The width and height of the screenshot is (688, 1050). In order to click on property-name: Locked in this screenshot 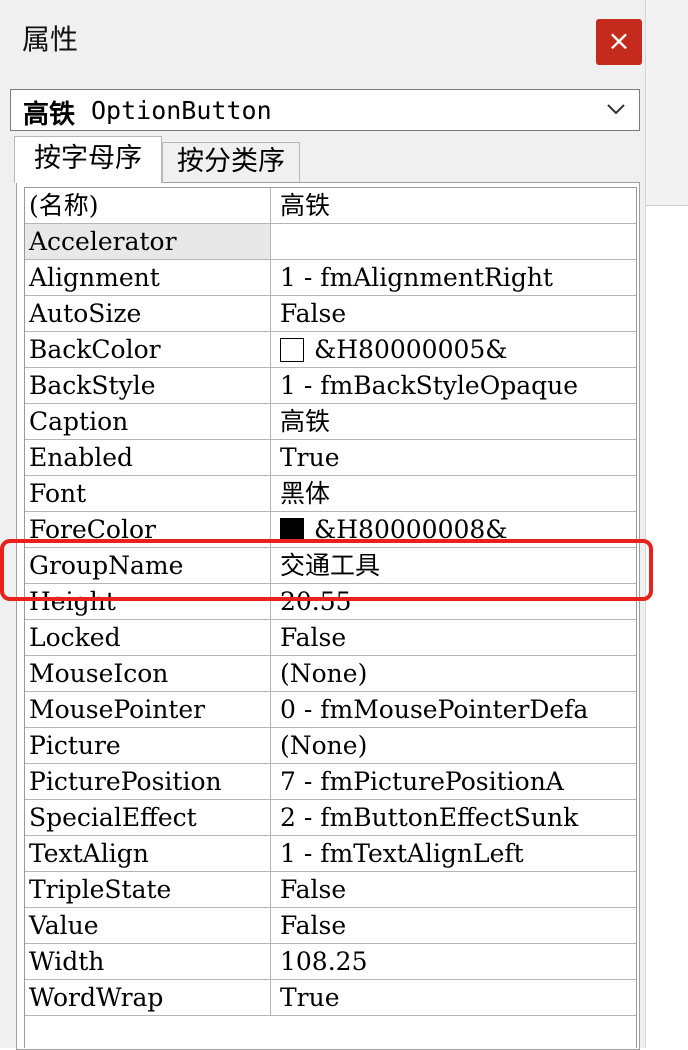, I will do `click(148, 637)`.